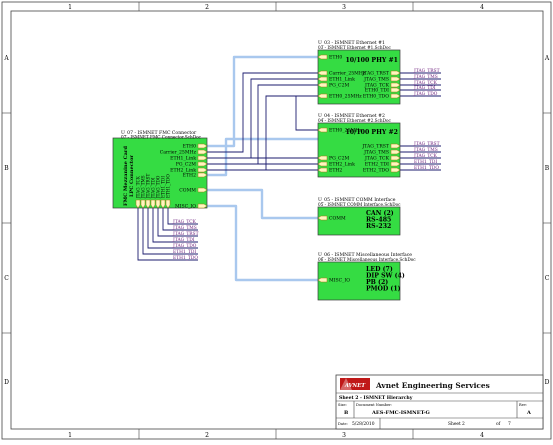 This screenshot has height=445, width=553. What do you see at coordinates (547, 58) in the screenshot?
I see `row-label-right: A` at bounding box center [547, 58].